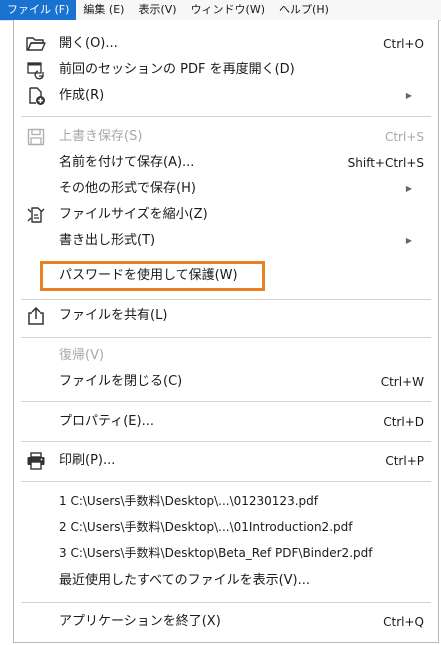  What do you see at coordinates (402, 382) in the screenshot?
I see `menu-item-shortcut: Ctrl+W` at bounding box center [402, 382].